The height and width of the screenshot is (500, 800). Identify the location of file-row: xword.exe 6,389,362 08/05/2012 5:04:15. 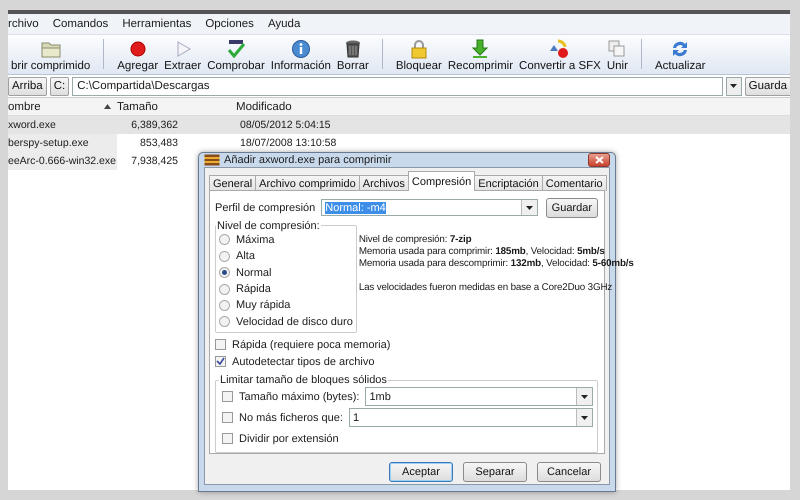
(399, 125).